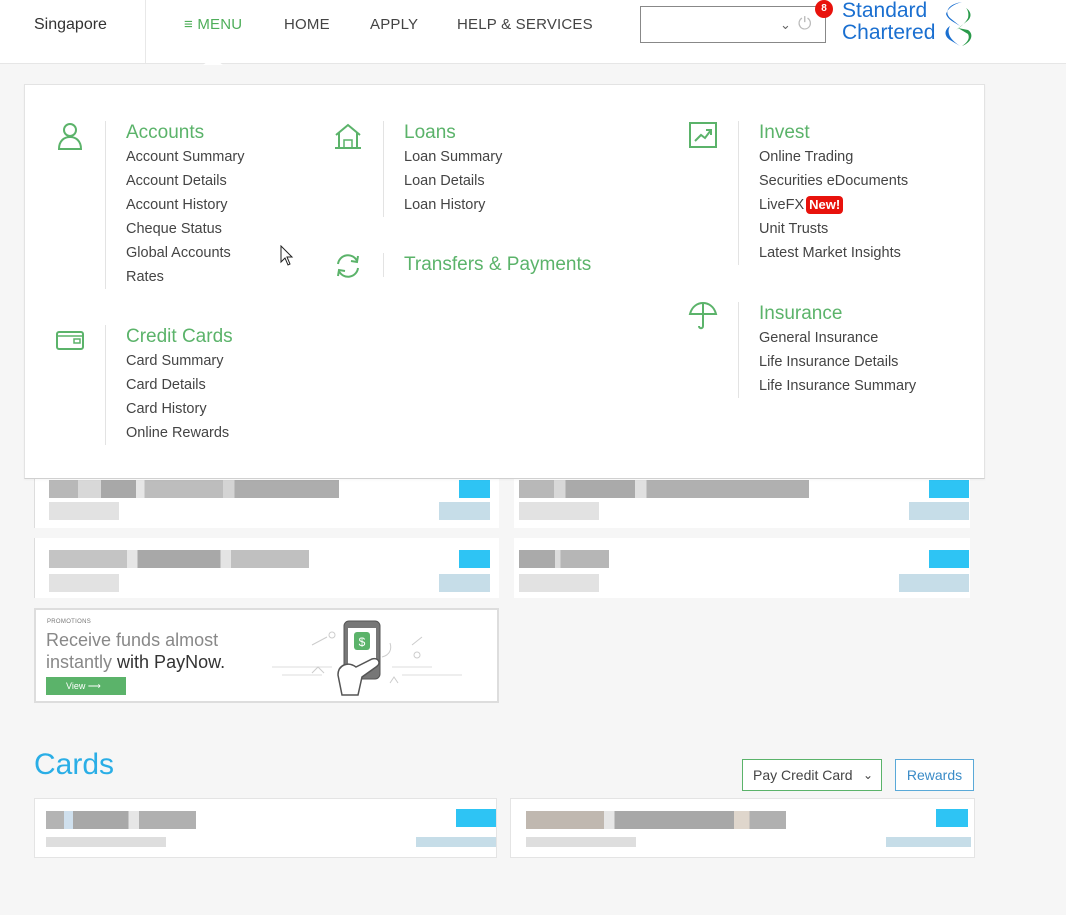  What do you see at coordinates (179, 409) in the screenshot?
I see `menu-item-card-history: Card History` at bounding box center [179, 409].